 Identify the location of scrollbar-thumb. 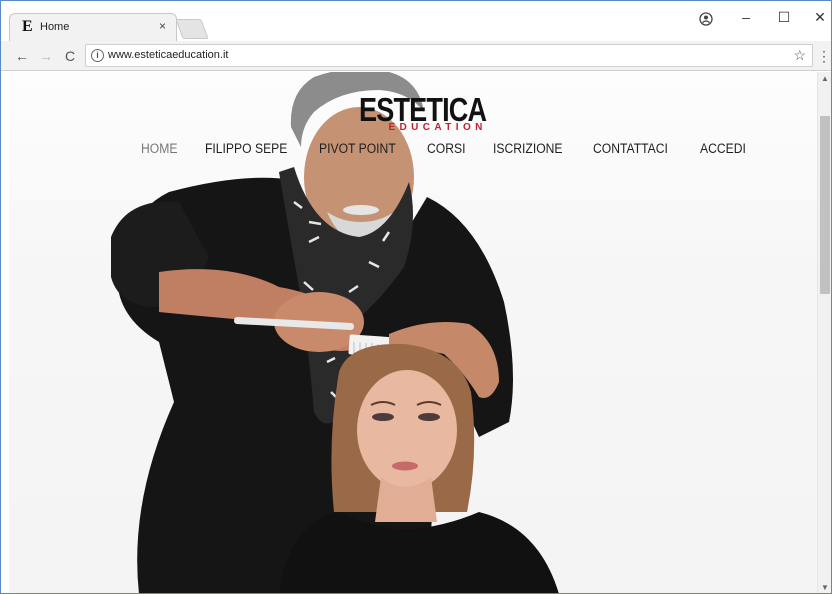
(825, 205).